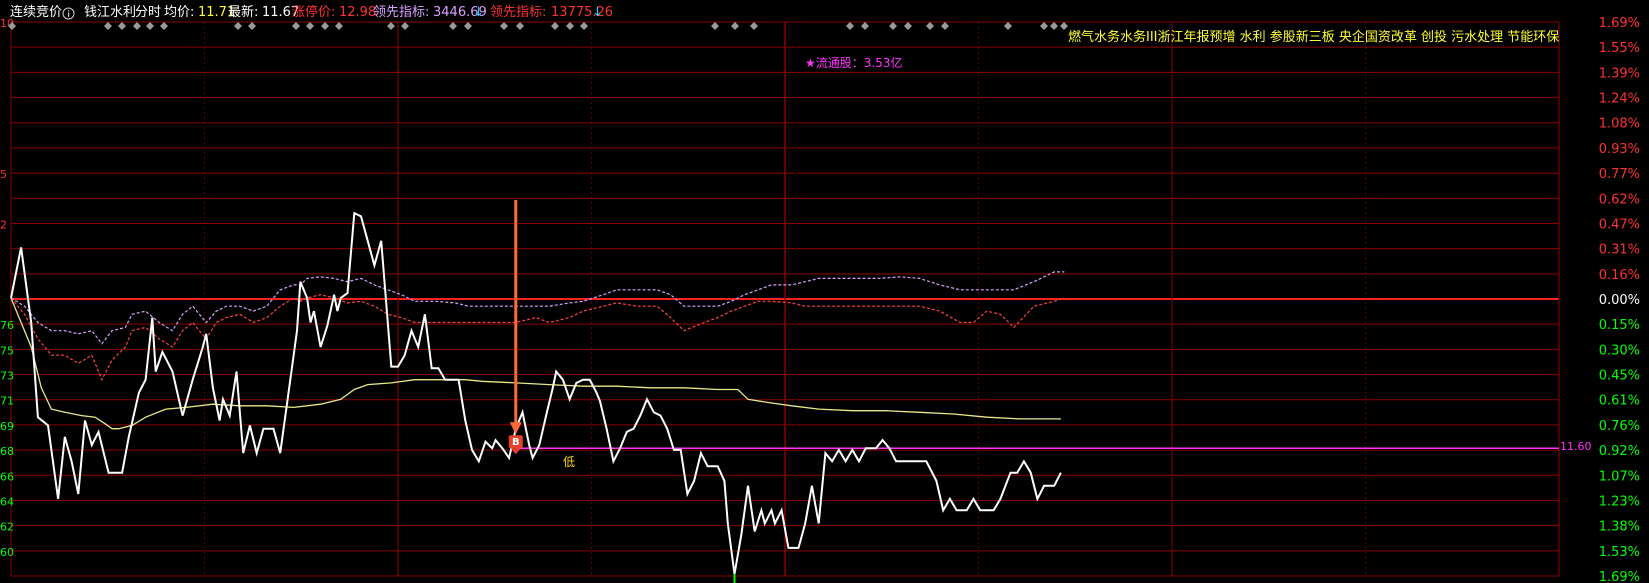  I want to click on price-tick-label: 62, so click(7, 527).